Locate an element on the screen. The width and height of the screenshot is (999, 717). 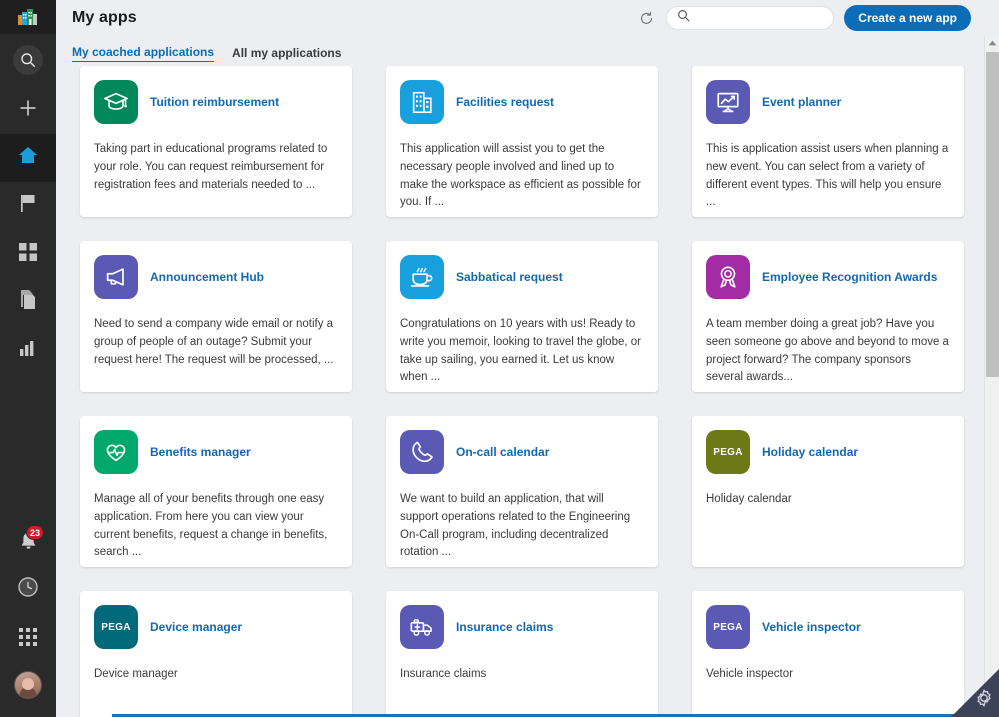
app-card-title: Employee Recognition Awards is located at coordinates (849, 277).